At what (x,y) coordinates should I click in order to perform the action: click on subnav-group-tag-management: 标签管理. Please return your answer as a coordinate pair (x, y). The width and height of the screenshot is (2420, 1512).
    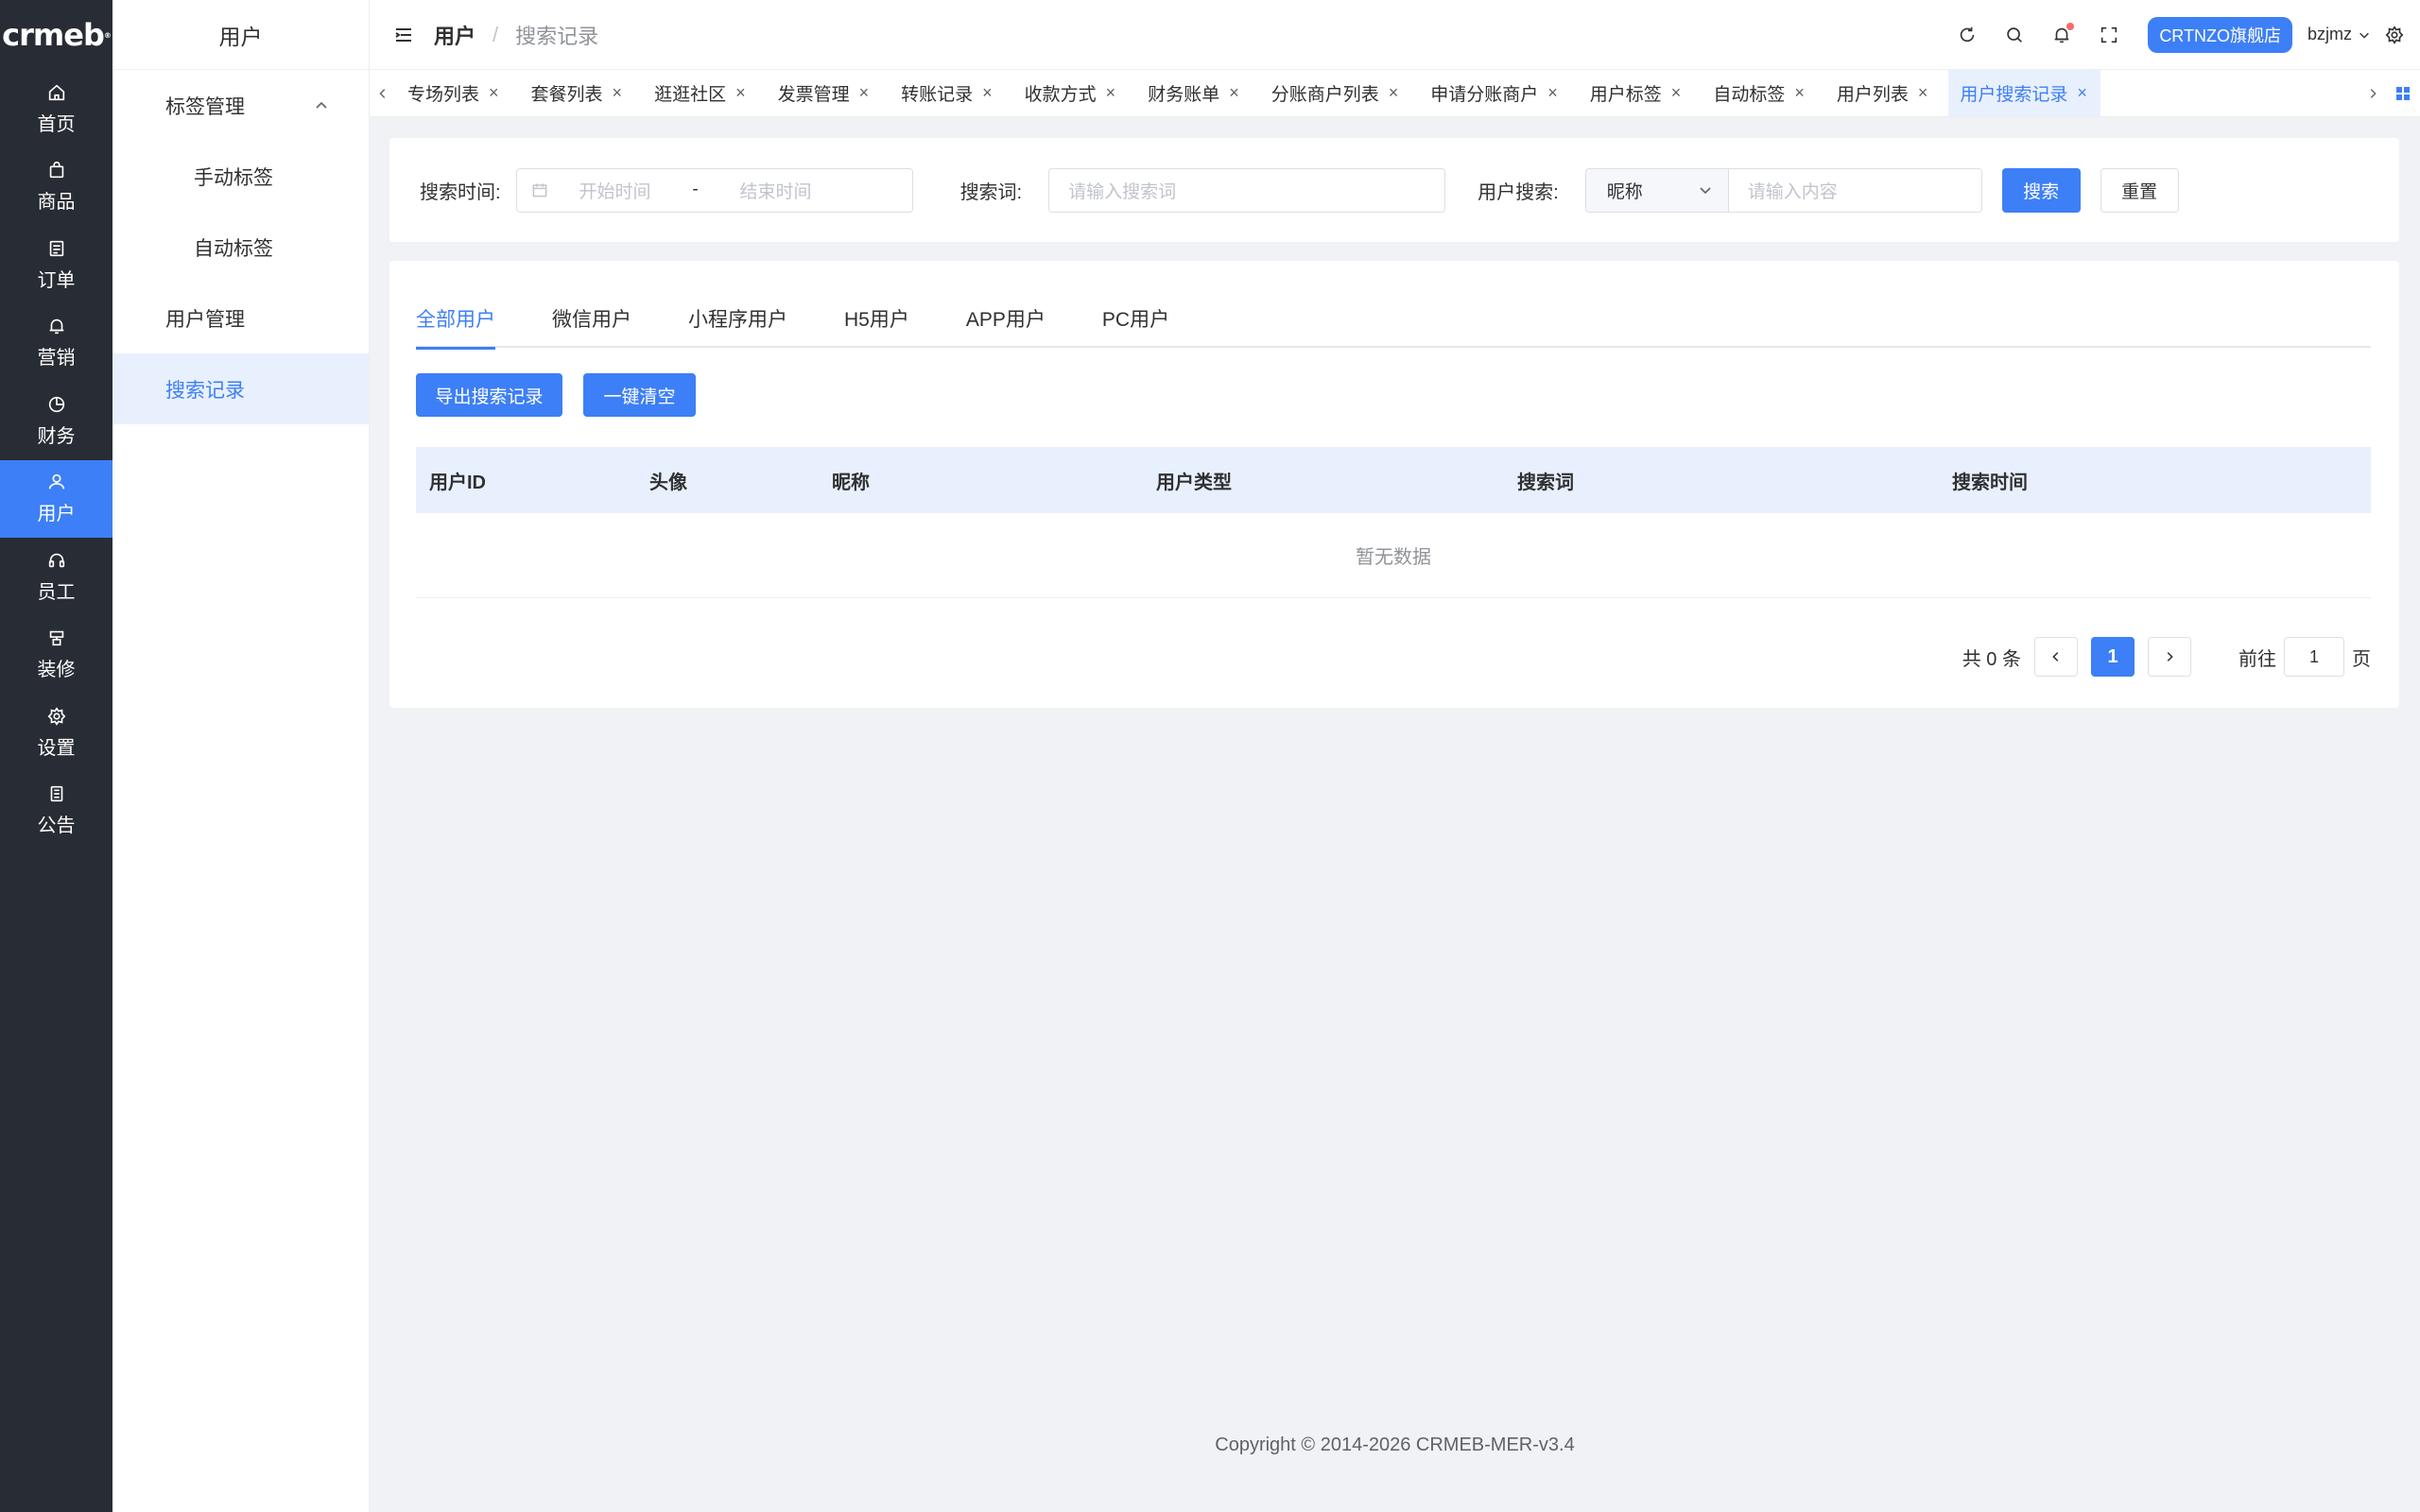
    Looking at the image, I should click on (241, 105).